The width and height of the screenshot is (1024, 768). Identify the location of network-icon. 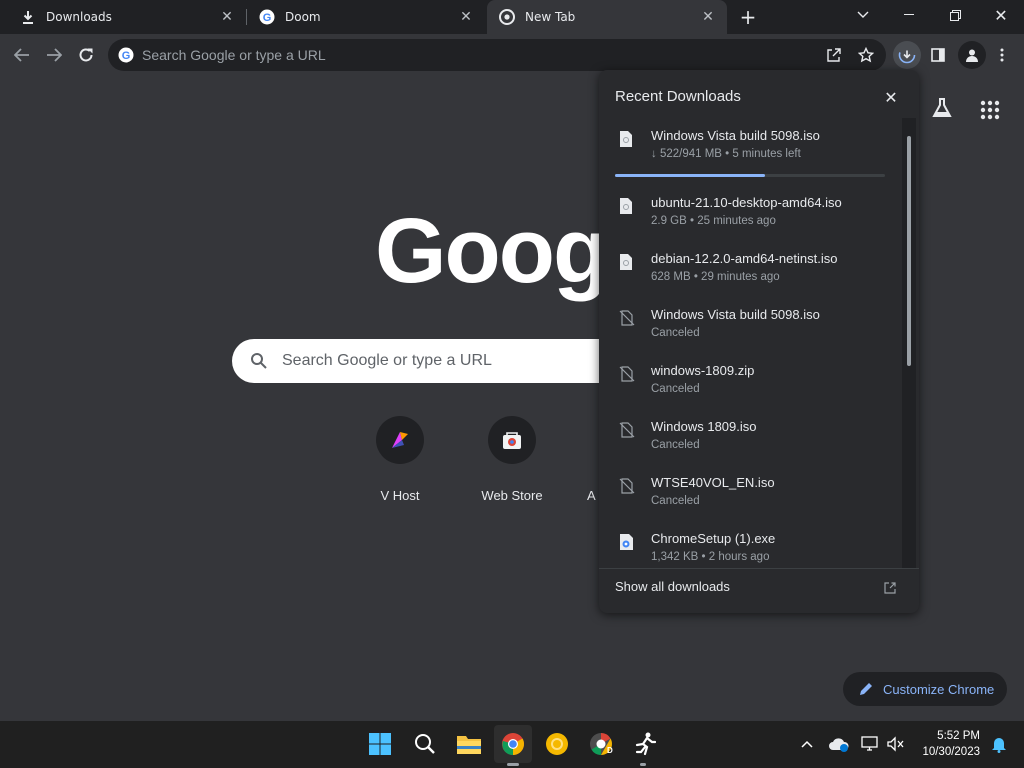
(870, 744).